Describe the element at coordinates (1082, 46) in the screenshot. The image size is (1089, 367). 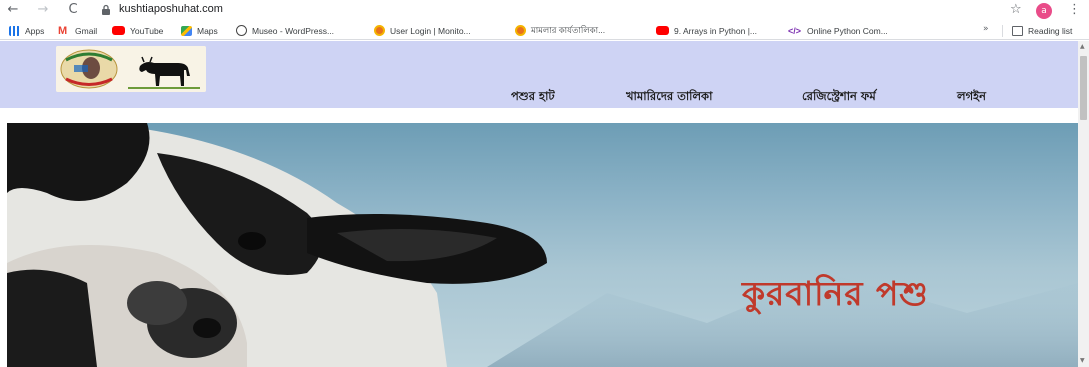
I see `scroll-up-arrow-icon: ▲` at that location.